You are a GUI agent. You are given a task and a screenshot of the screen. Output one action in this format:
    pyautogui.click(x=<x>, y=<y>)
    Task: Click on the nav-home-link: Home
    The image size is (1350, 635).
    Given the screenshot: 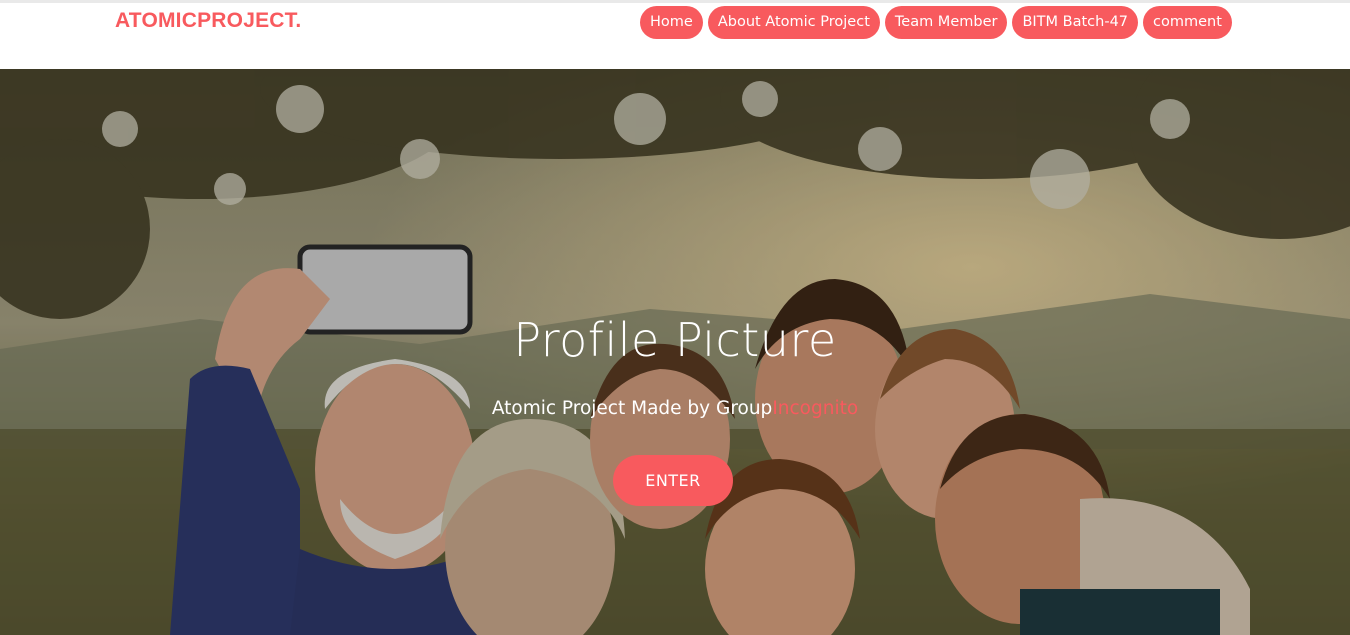 What is the action you would take?
    pyautogui.click(x=671, y=22)
    